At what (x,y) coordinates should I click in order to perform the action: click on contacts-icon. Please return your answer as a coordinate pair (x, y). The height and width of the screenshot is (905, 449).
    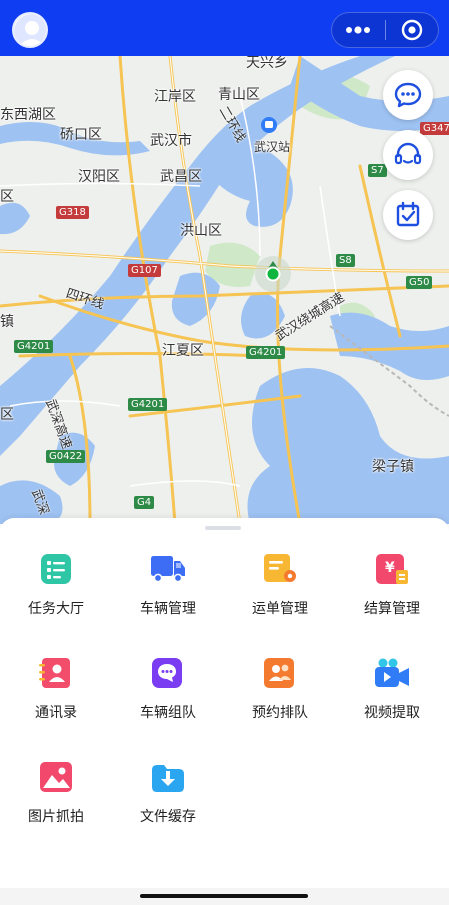
    Looking at the image, I should click on (56, 673).